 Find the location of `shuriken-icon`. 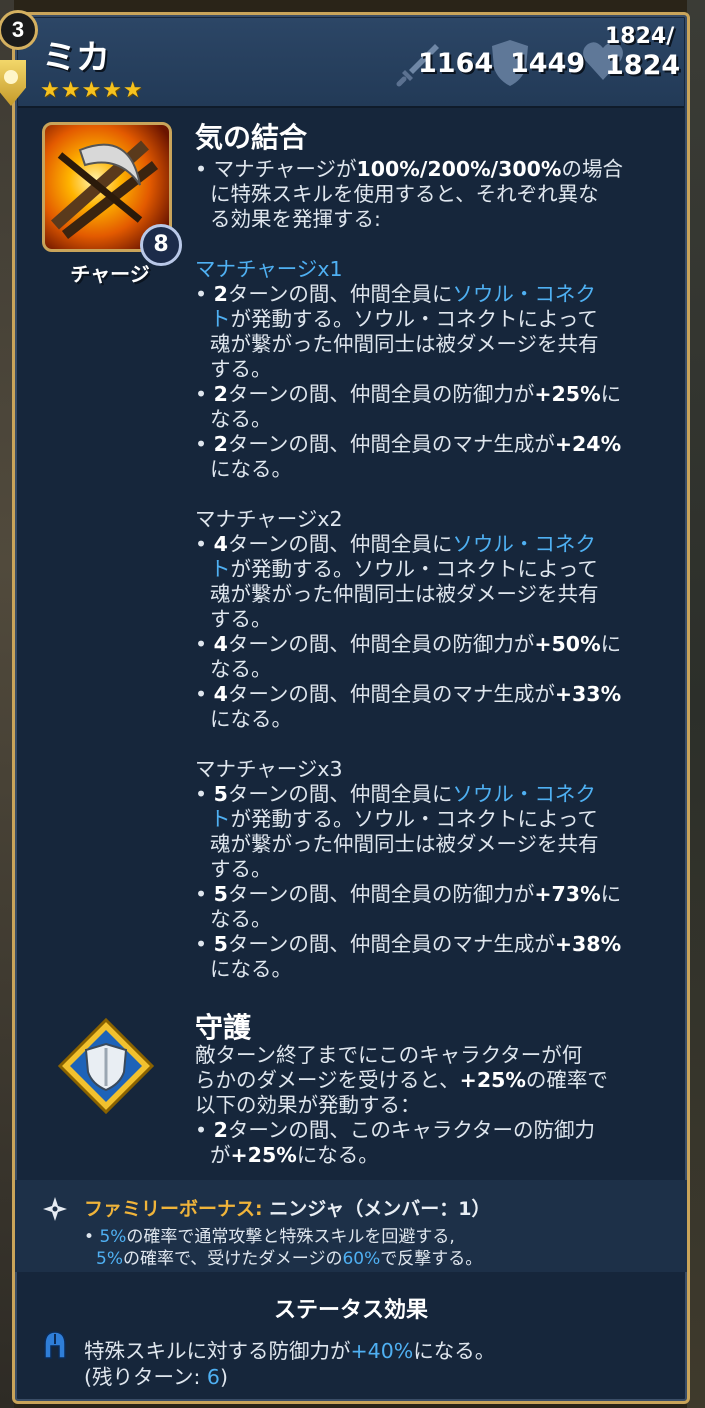

shuriken-icon is located at coordinates (55, 1209).